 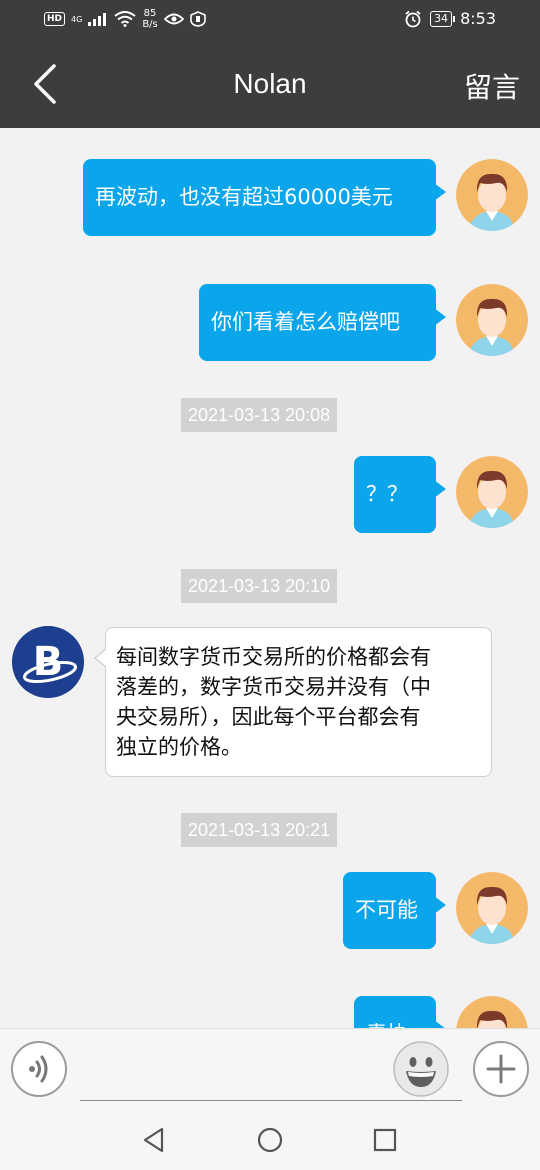 What do you see at coordinates (259, 830) in the screenshot?
I see `timestamp: 2021-03-13 20:21` at bounding box center [259, 830].